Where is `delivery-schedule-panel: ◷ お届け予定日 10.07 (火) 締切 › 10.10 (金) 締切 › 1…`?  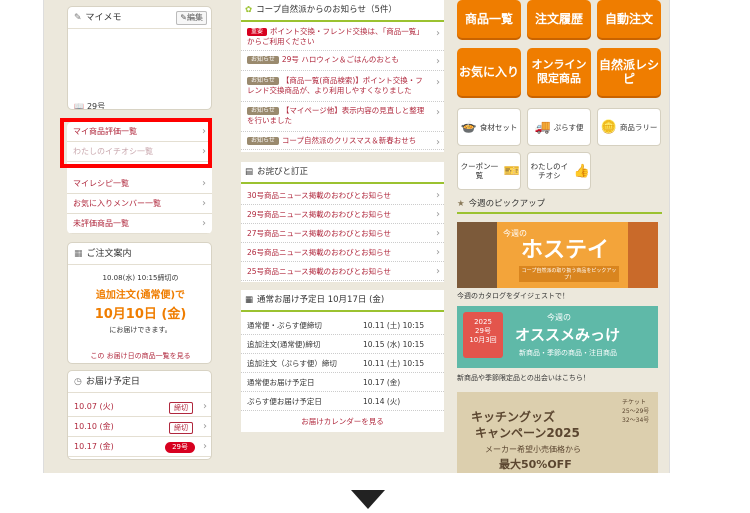 delivery-schedule-panel: ◷ お届け予定日 10.07 (火) 締切 › 10.10 (金) 締切 › 1… is located at coordinates (139, 415).